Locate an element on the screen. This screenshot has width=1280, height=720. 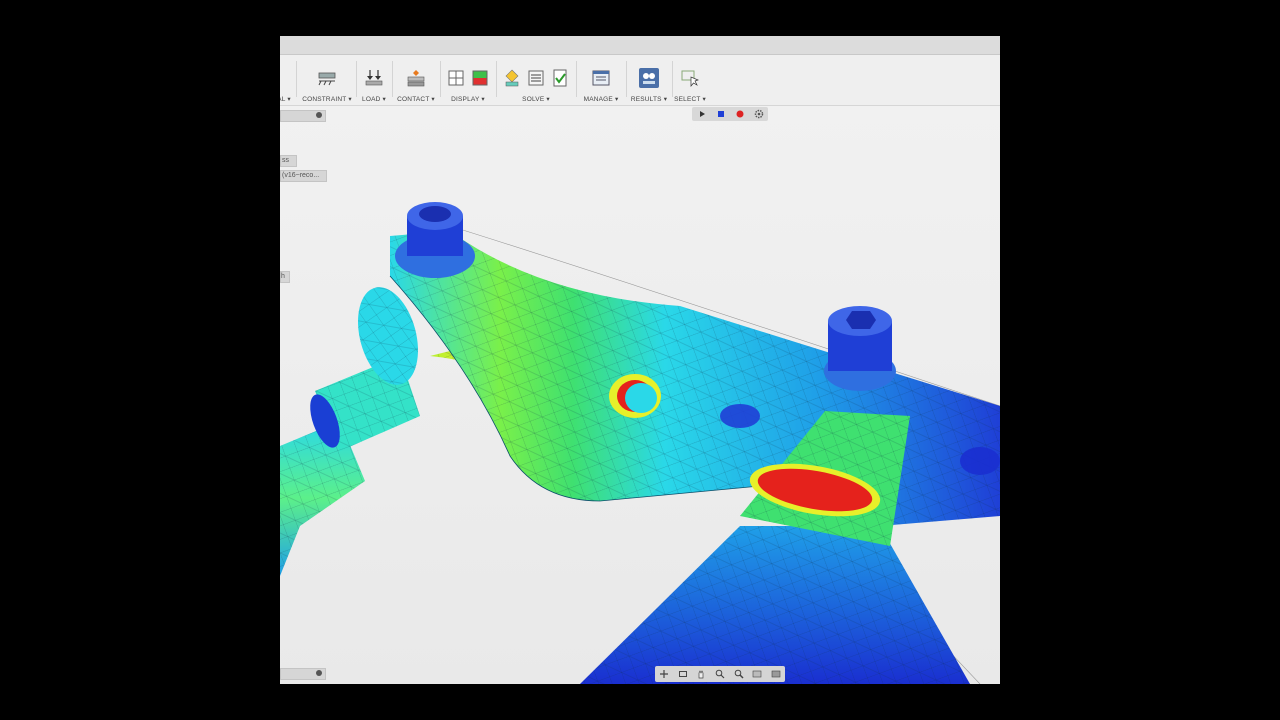
look-at-icon is located at coordinates (683, 674).